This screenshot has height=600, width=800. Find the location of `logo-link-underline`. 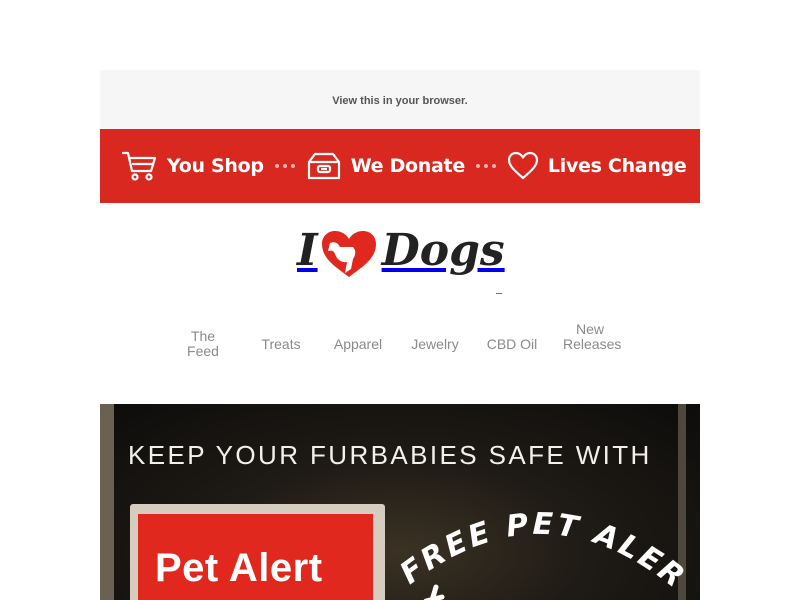

logo-link-underline is located at coordinates (499, 293).